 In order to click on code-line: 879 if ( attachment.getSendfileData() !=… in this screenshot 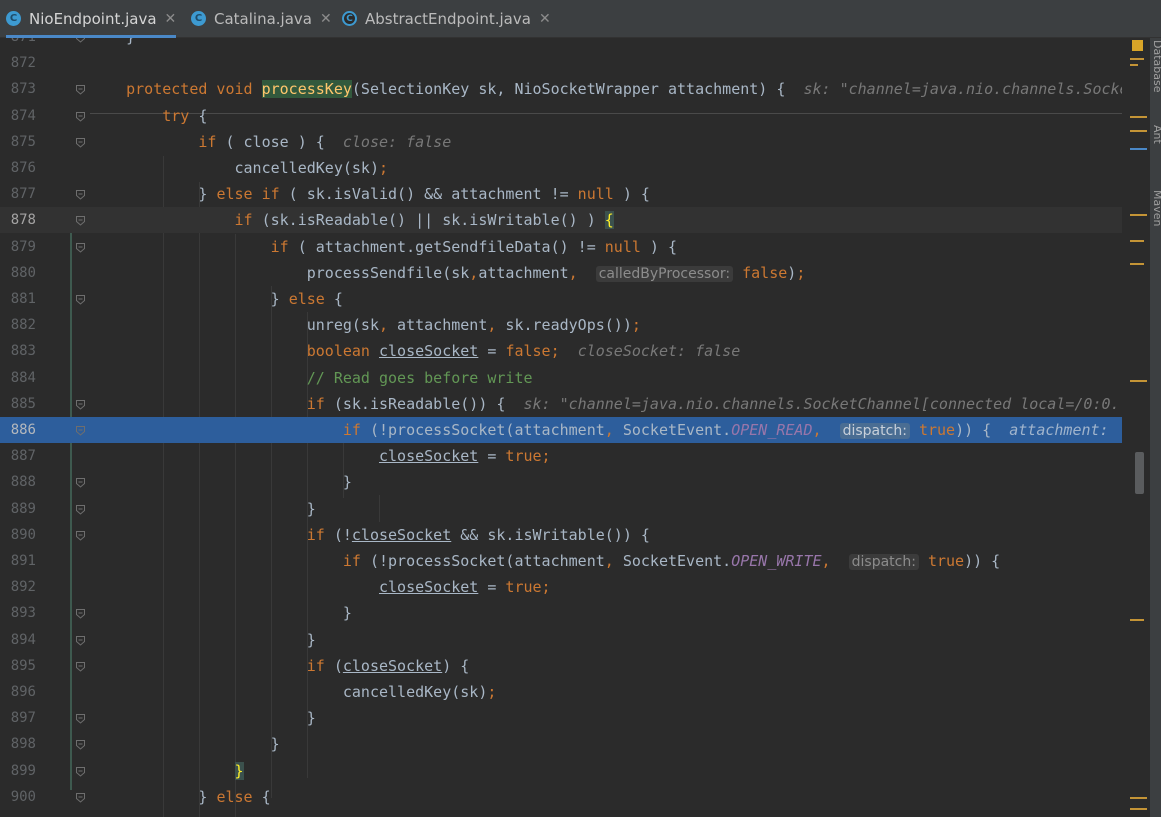, I will do `click(561, 247)`.